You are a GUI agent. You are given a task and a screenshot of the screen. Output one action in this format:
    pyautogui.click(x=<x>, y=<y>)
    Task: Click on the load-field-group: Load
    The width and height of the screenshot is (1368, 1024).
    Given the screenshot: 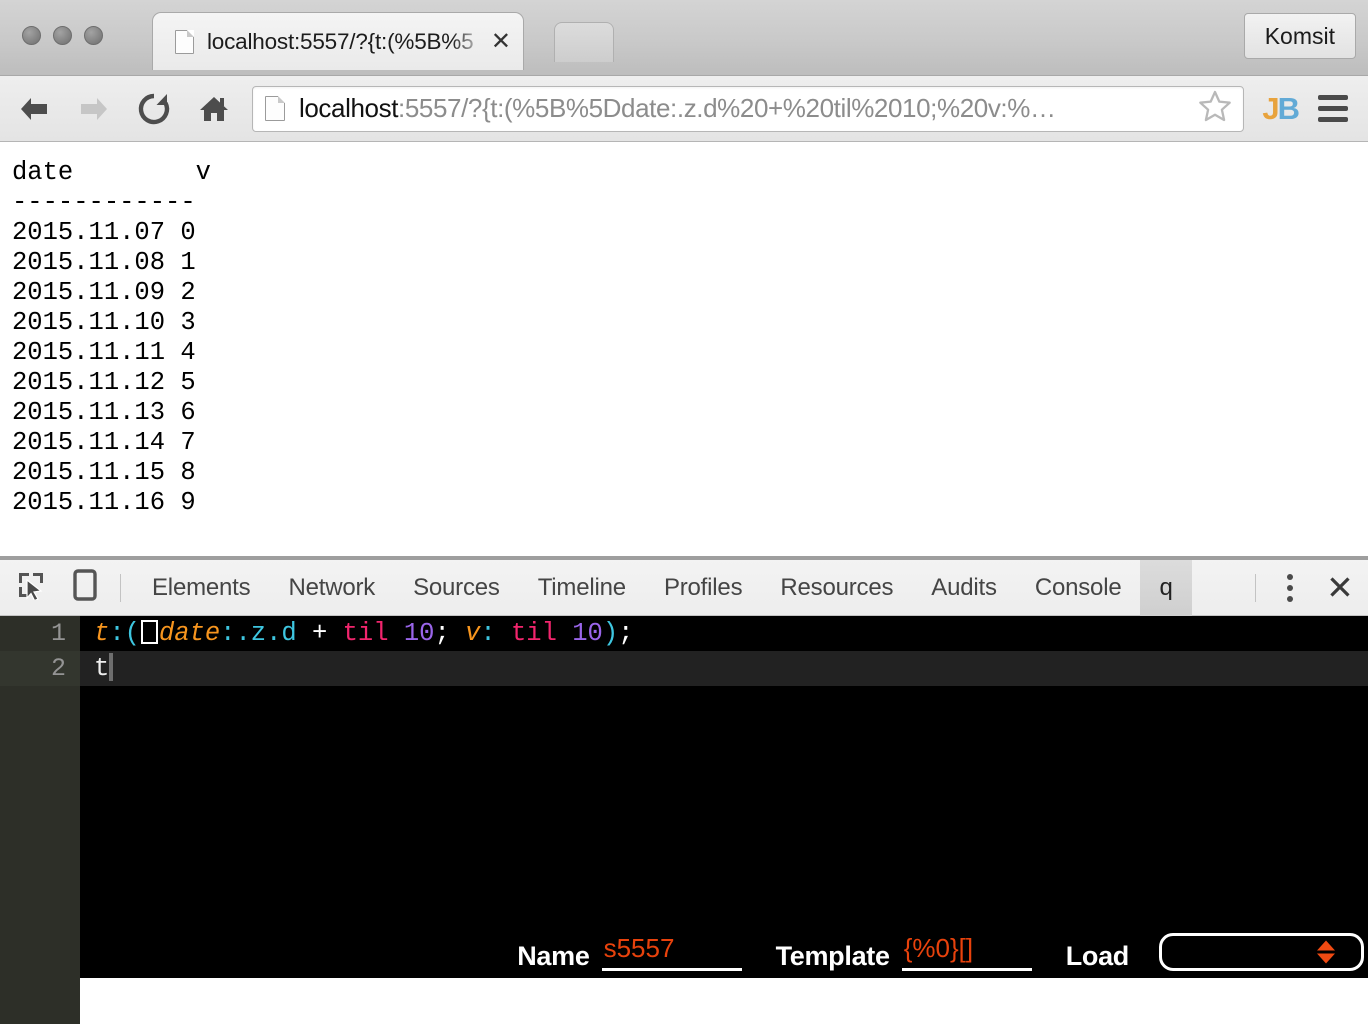 What is the action you would take?
    pyautogui.click(x=1215, y=952)
    